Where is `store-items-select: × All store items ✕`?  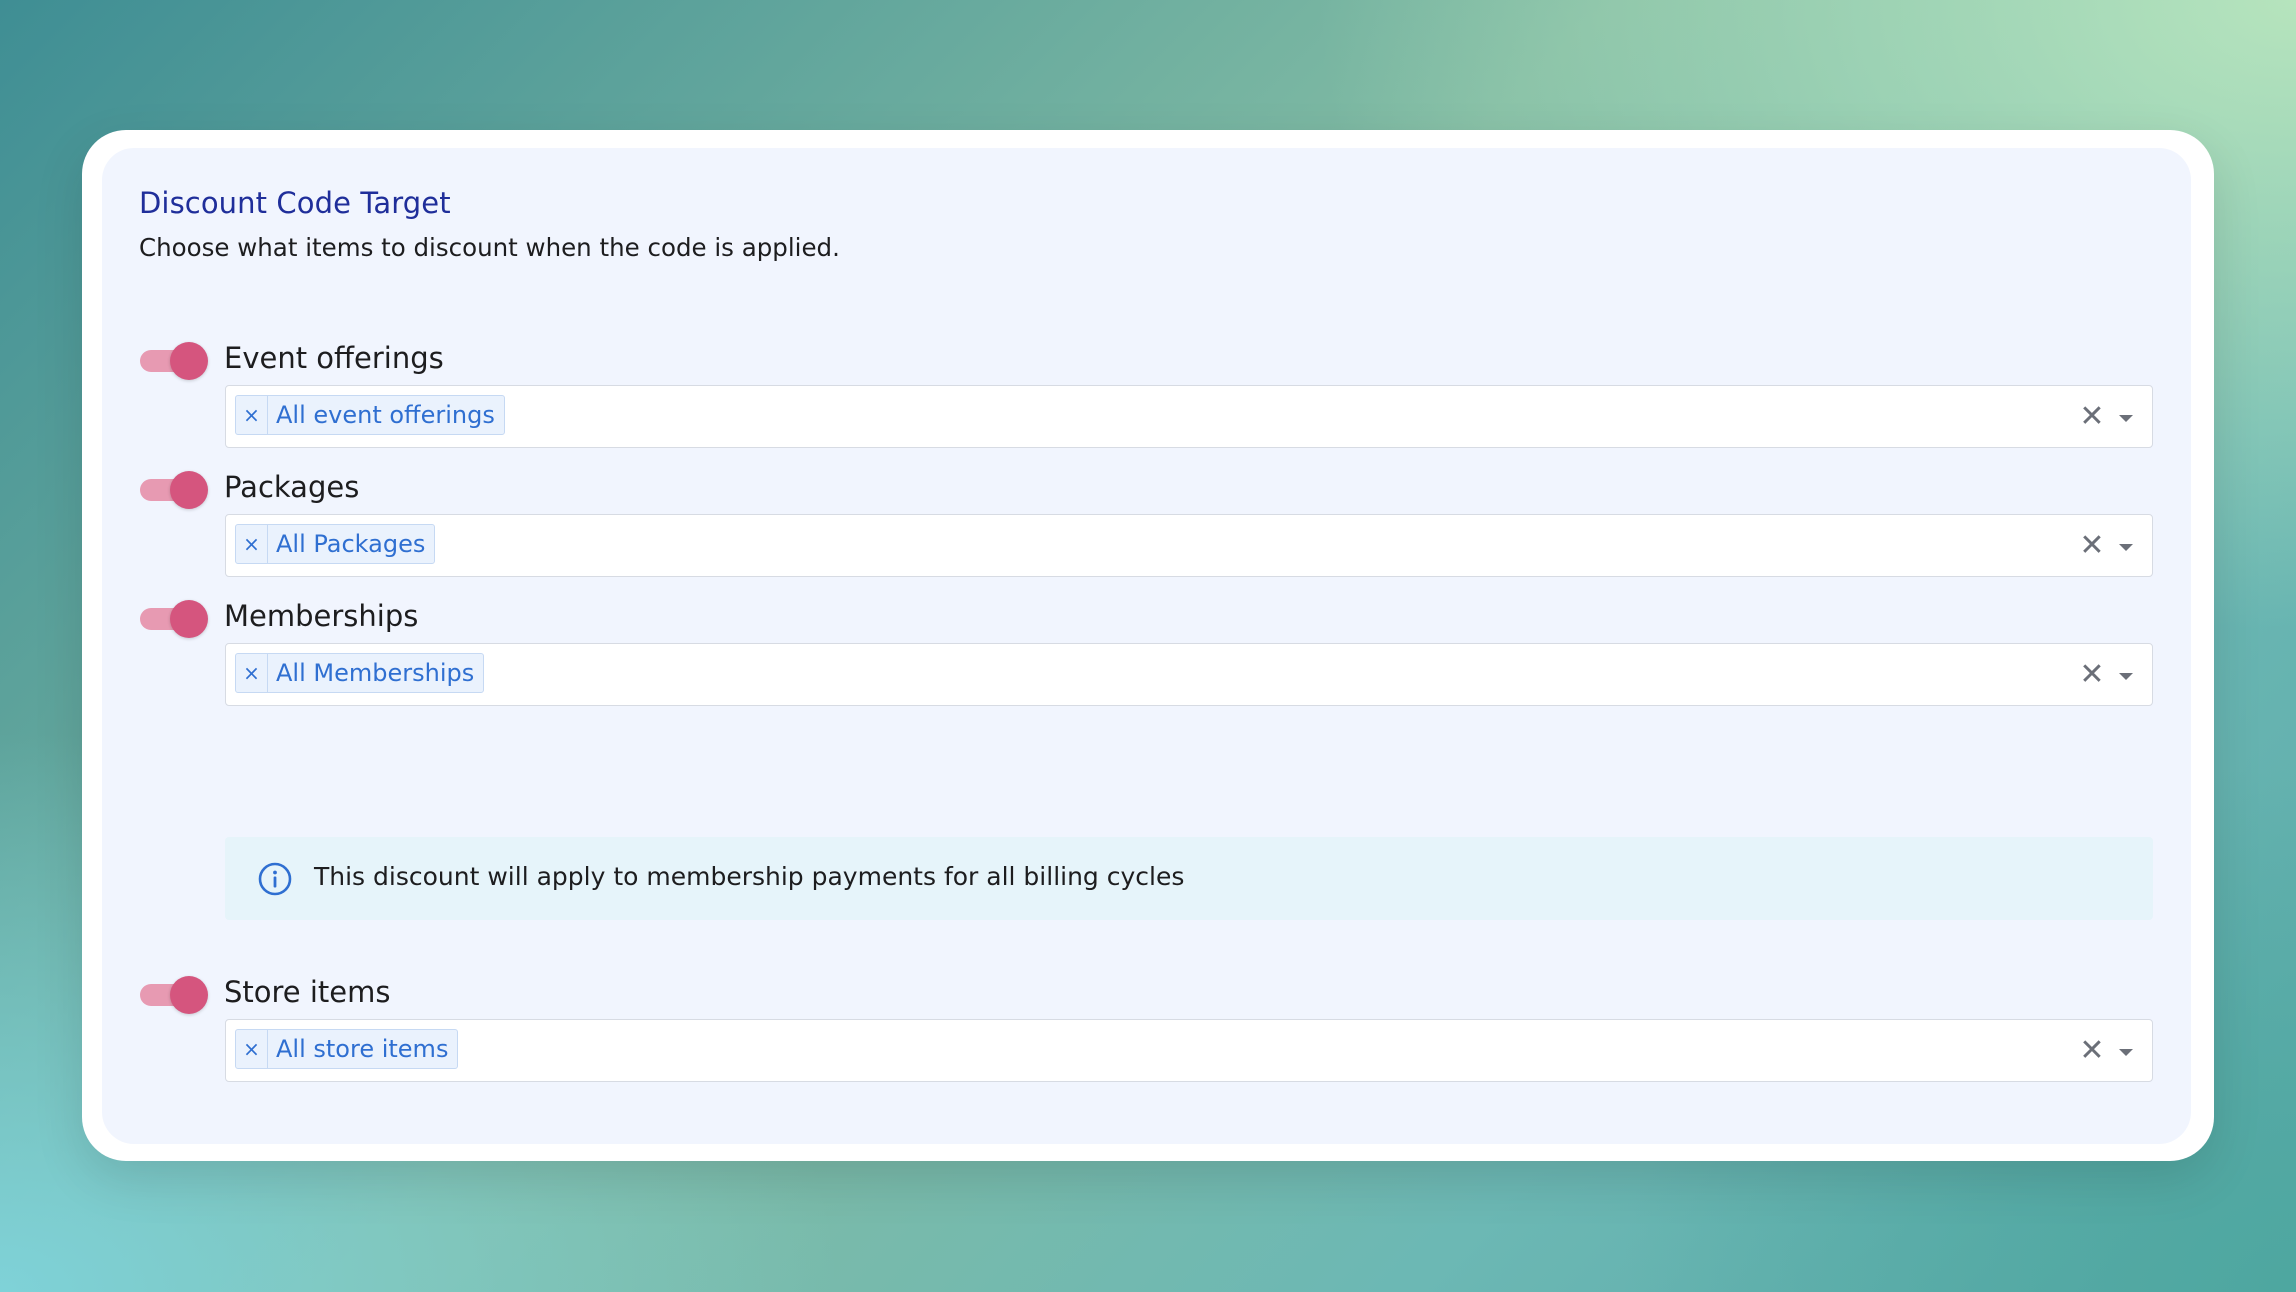
store-items-select: × All store items ✕ is located at coordinates (1189, 1050).